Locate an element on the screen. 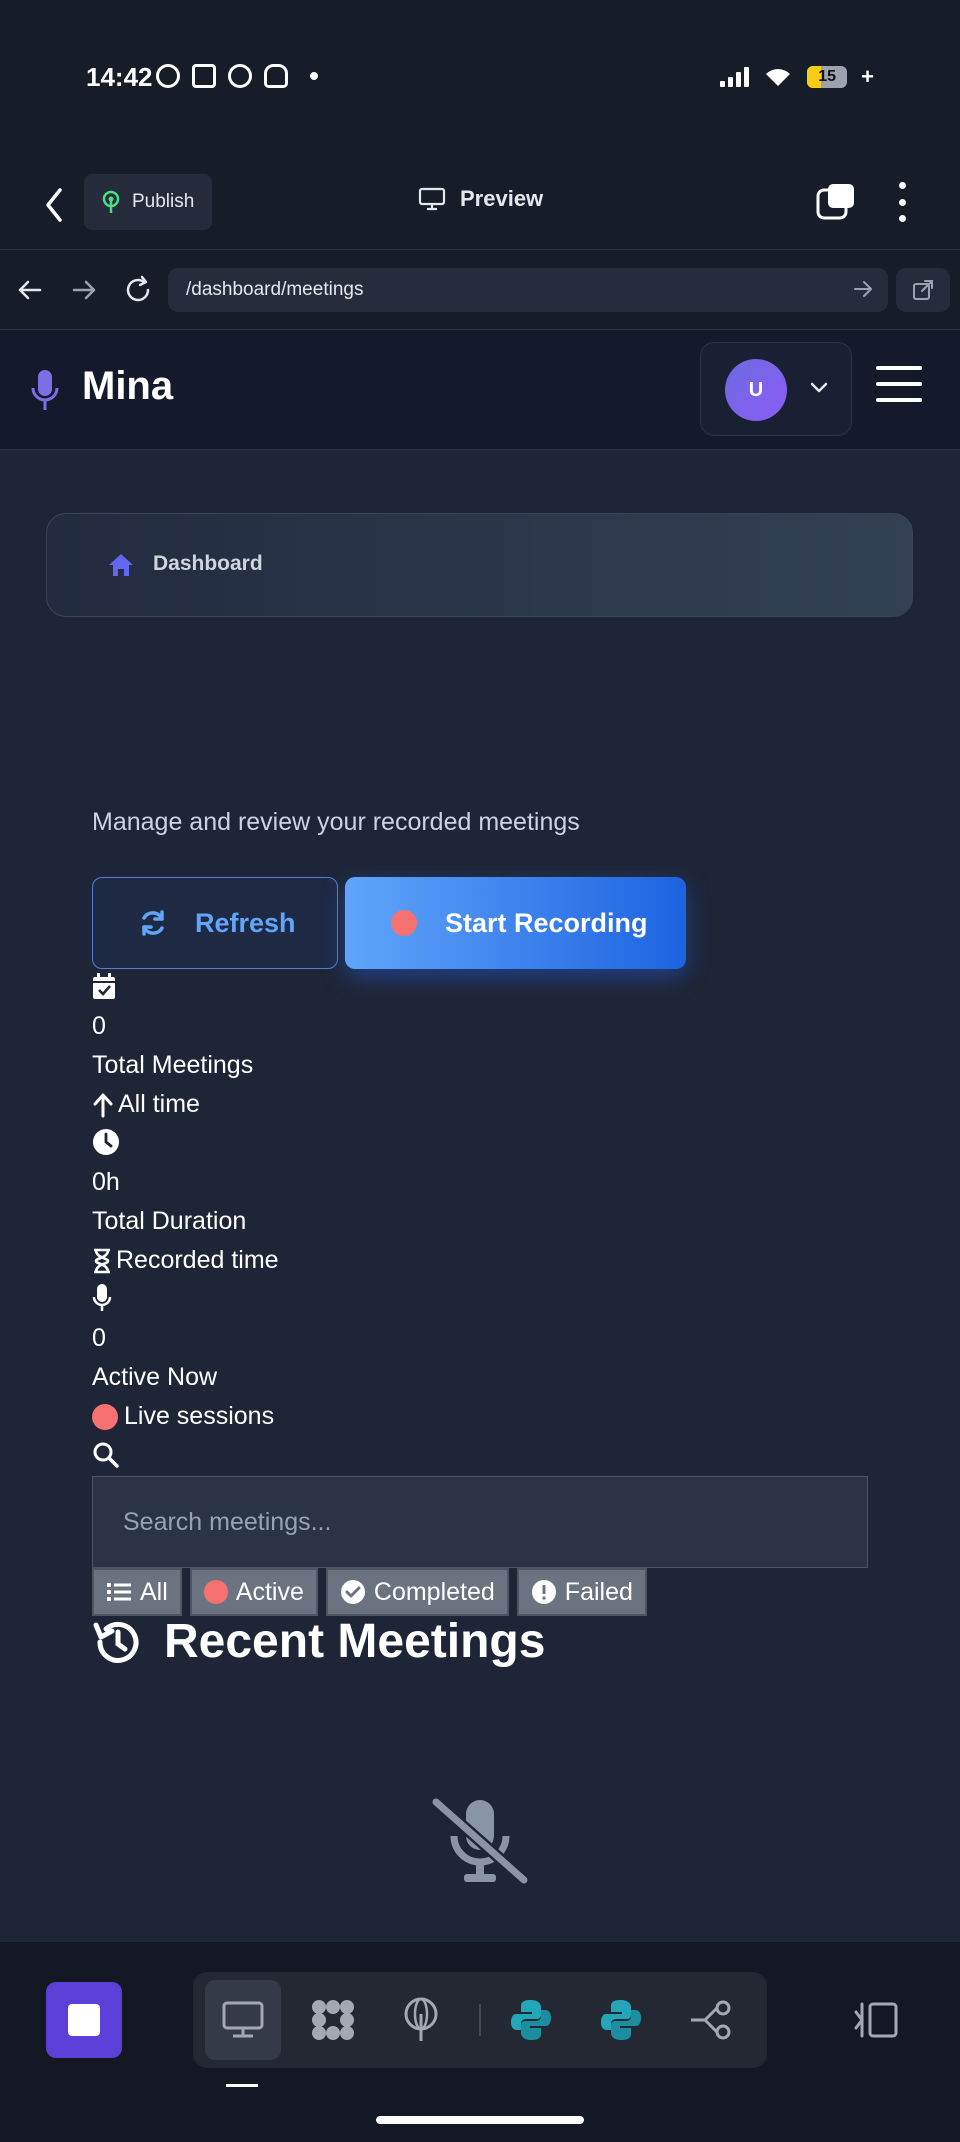 Image resolution: width=960 pixels, height=2142 pixels. active-tab-indicator is located at coordinates (242, 2085).